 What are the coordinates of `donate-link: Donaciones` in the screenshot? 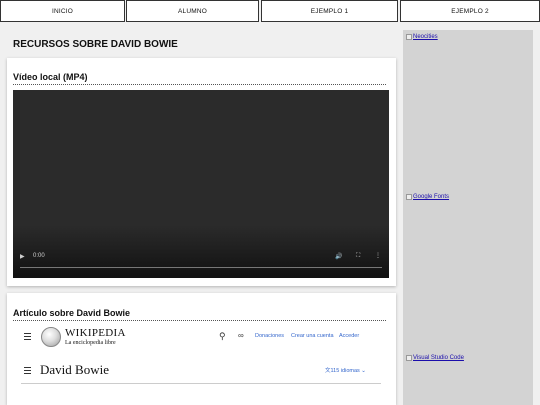 It's located at (269, 336).